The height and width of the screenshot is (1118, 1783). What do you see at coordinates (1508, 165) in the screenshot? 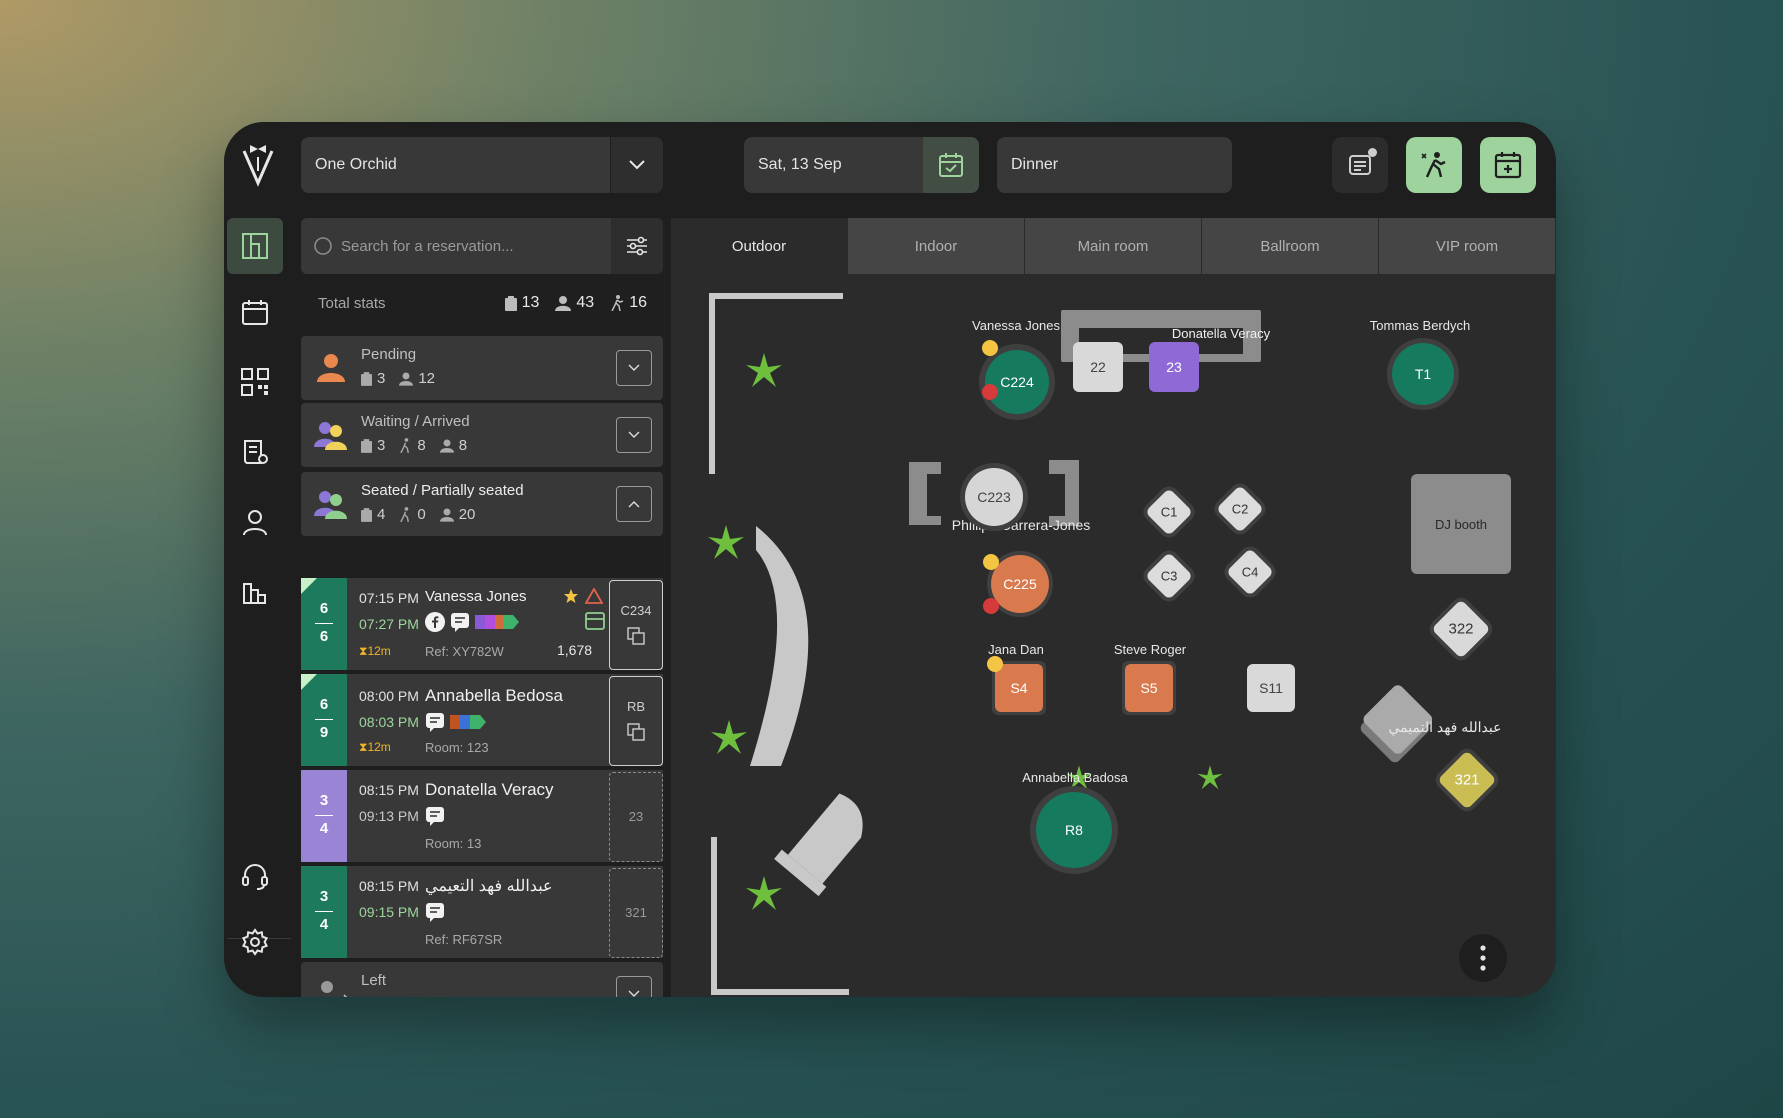
I see `new-reservation-button` at bounding box center [1508, 165].